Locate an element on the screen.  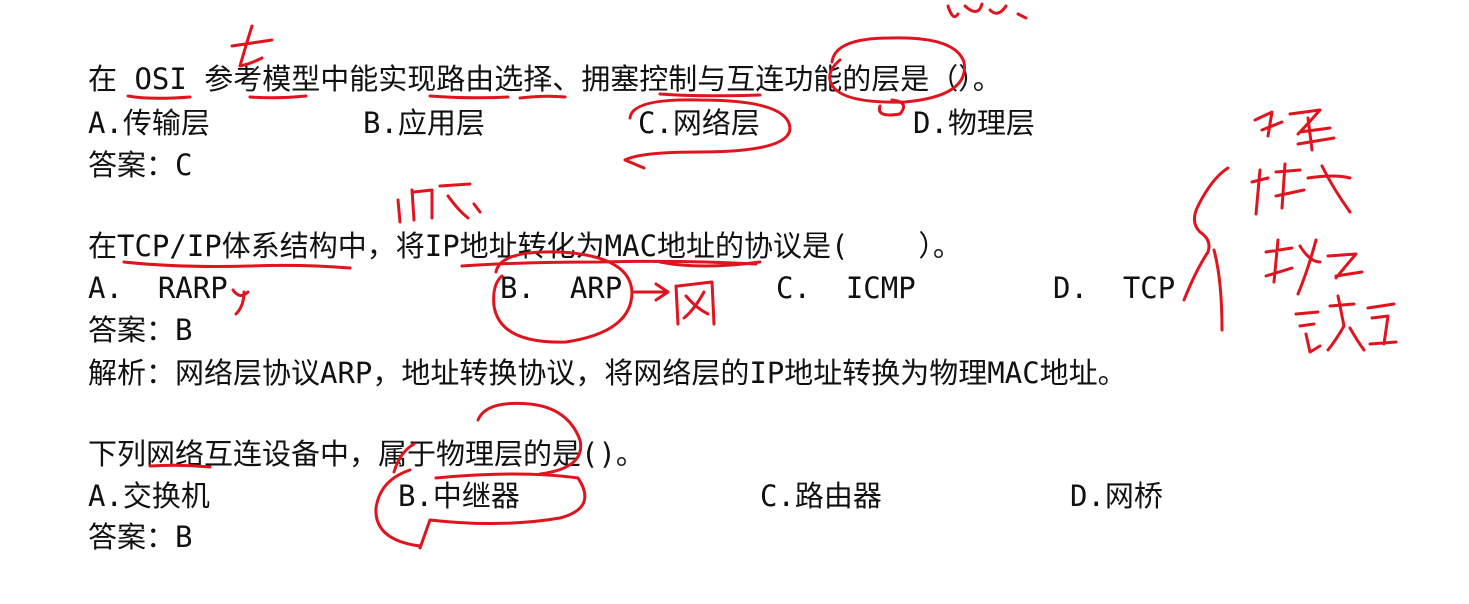
ink-mark-rarp is located at coordinates (240, 302).